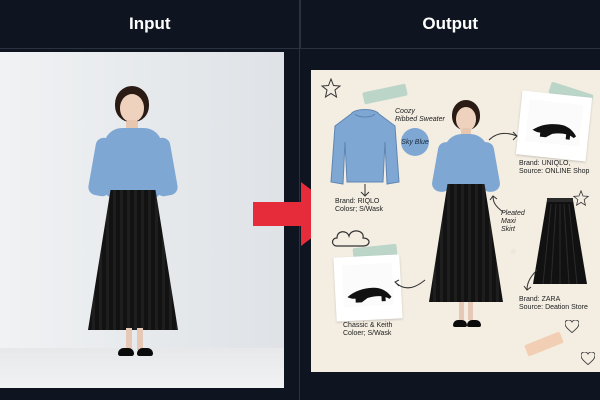  I want to click on shoe-brand-top: Brand: UNIQLO, Source: ONLINE Shop, so click(554, 168).